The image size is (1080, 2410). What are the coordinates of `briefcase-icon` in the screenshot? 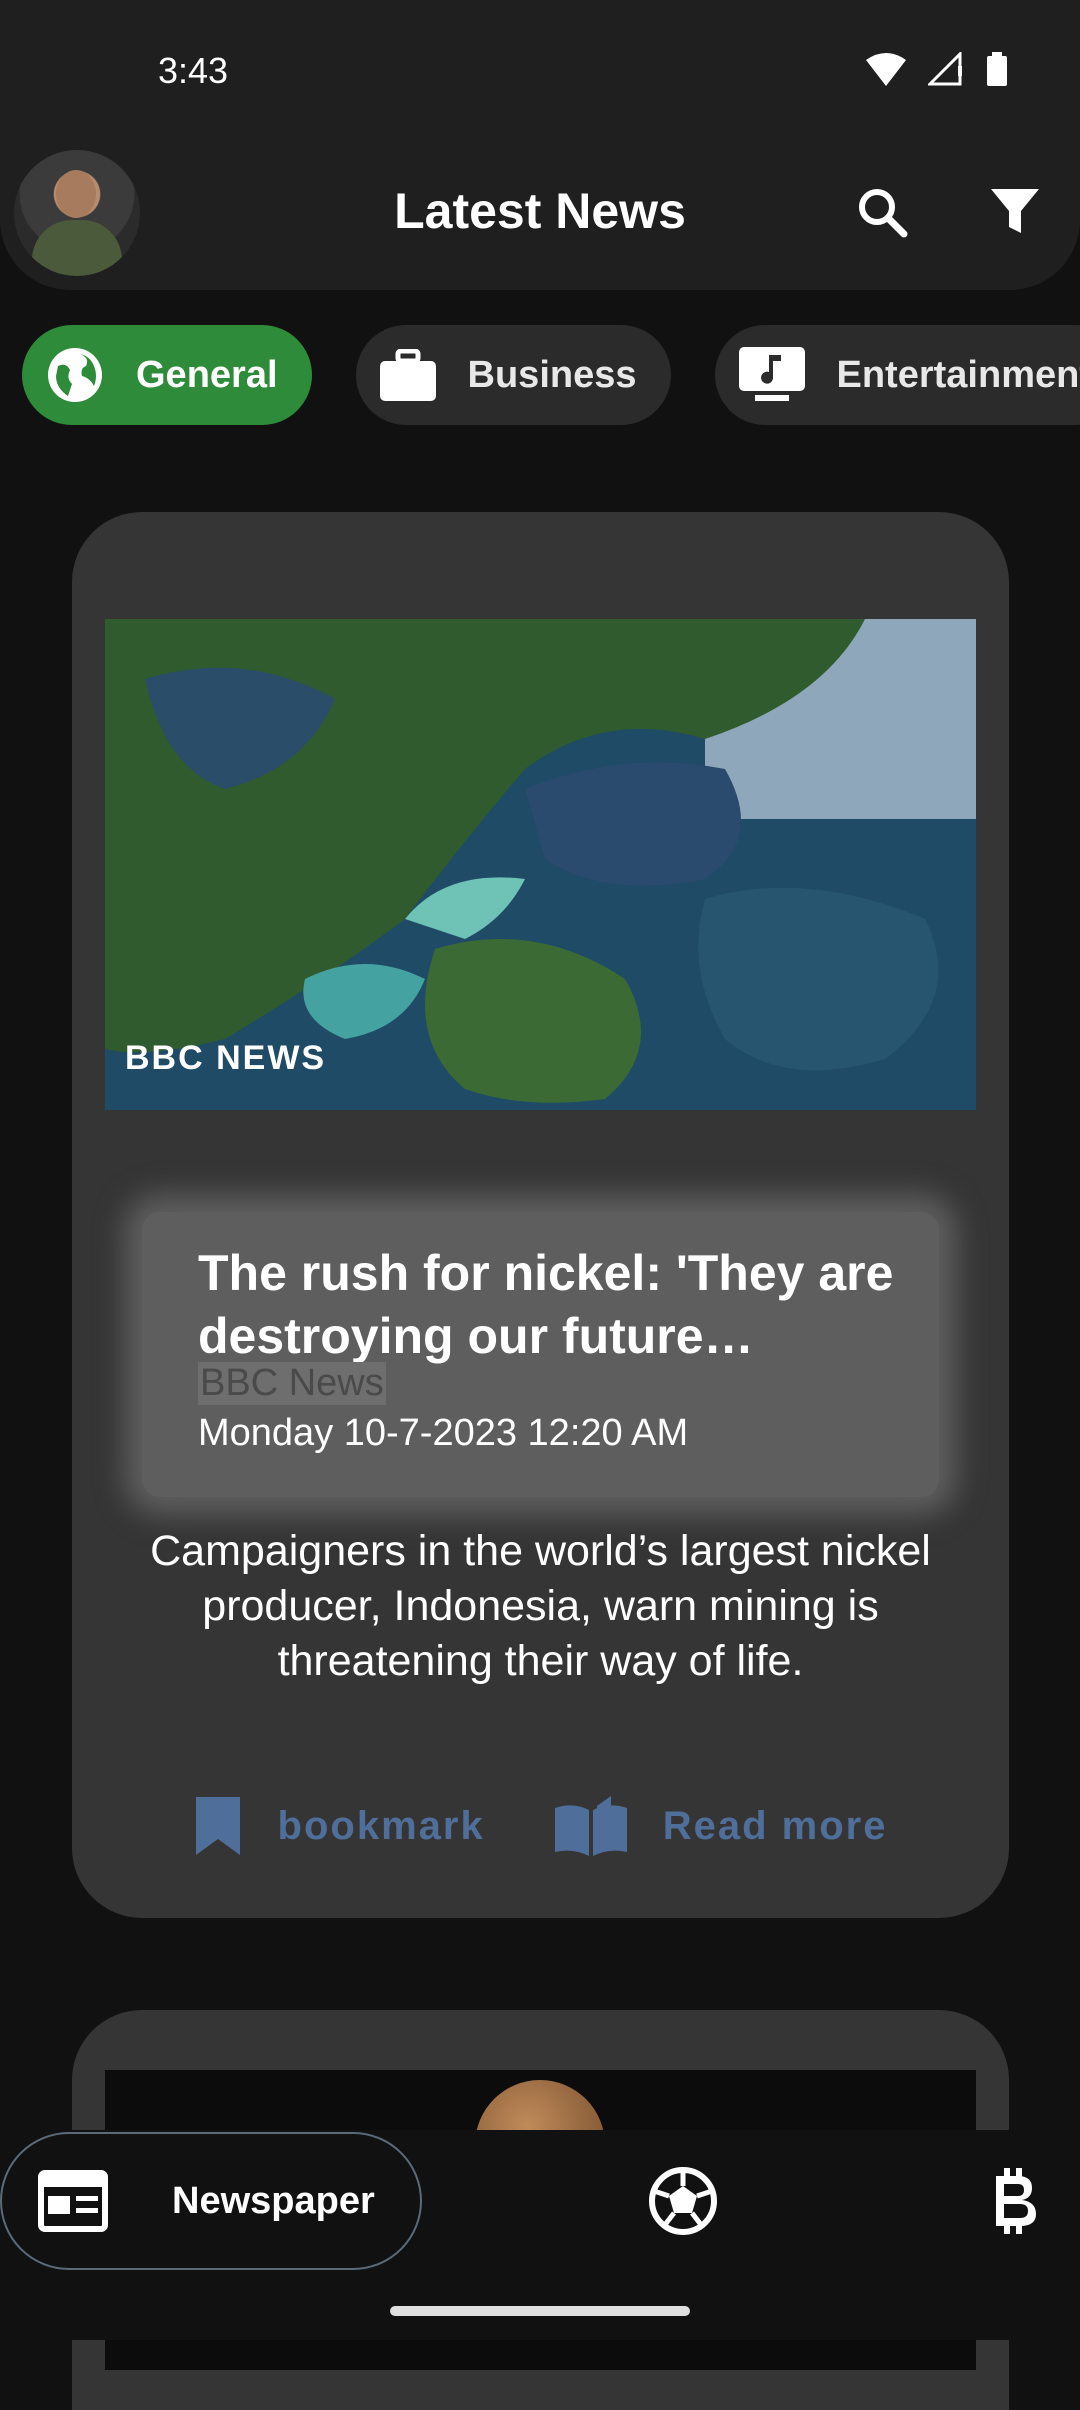 It's located at (408, 375).